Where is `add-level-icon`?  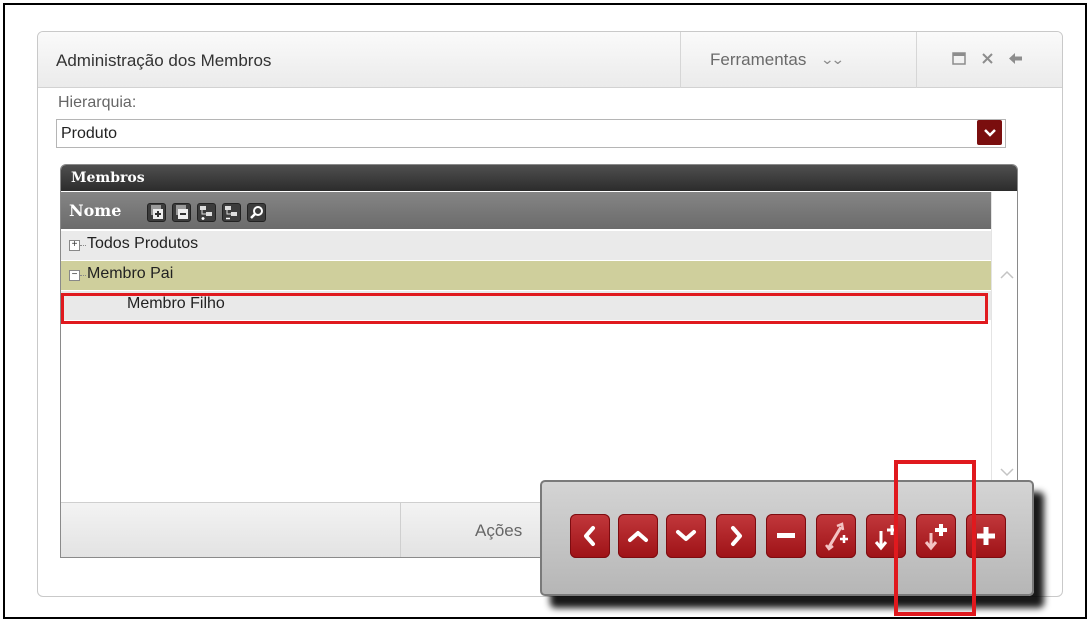 add-level-icon is located at coordinates (206, 212).